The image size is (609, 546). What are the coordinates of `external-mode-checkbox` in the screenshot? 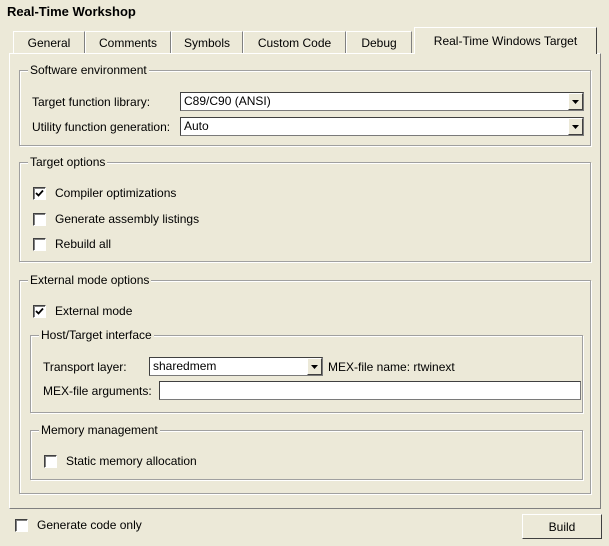 It's located at (39, 311).